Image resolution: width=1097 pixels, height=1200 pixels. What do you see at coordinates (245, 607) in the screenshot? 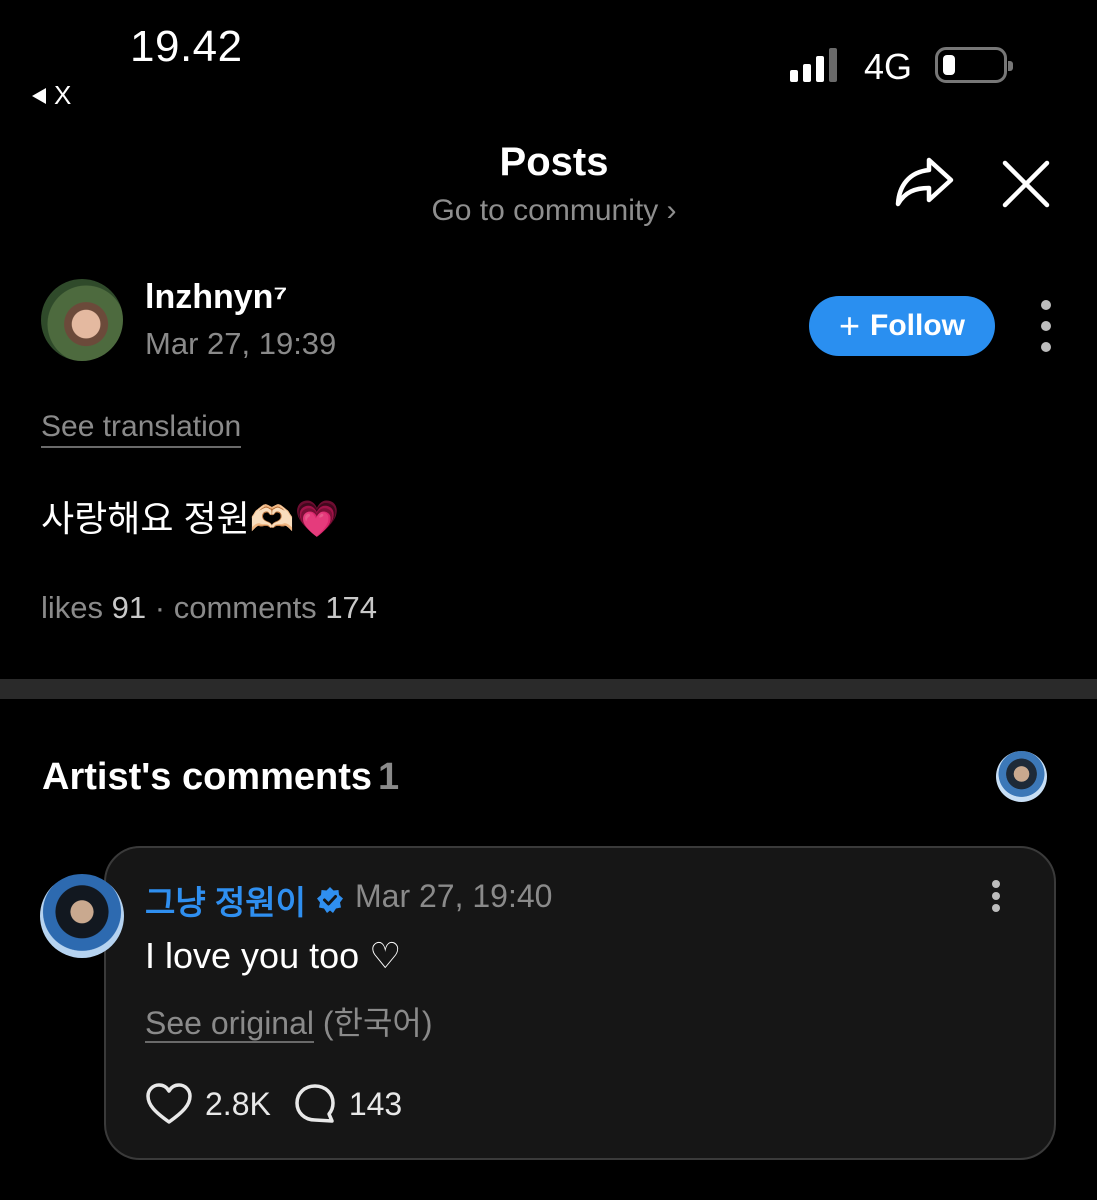
I see `comments-label: comments` at bounding box center [245, 607].